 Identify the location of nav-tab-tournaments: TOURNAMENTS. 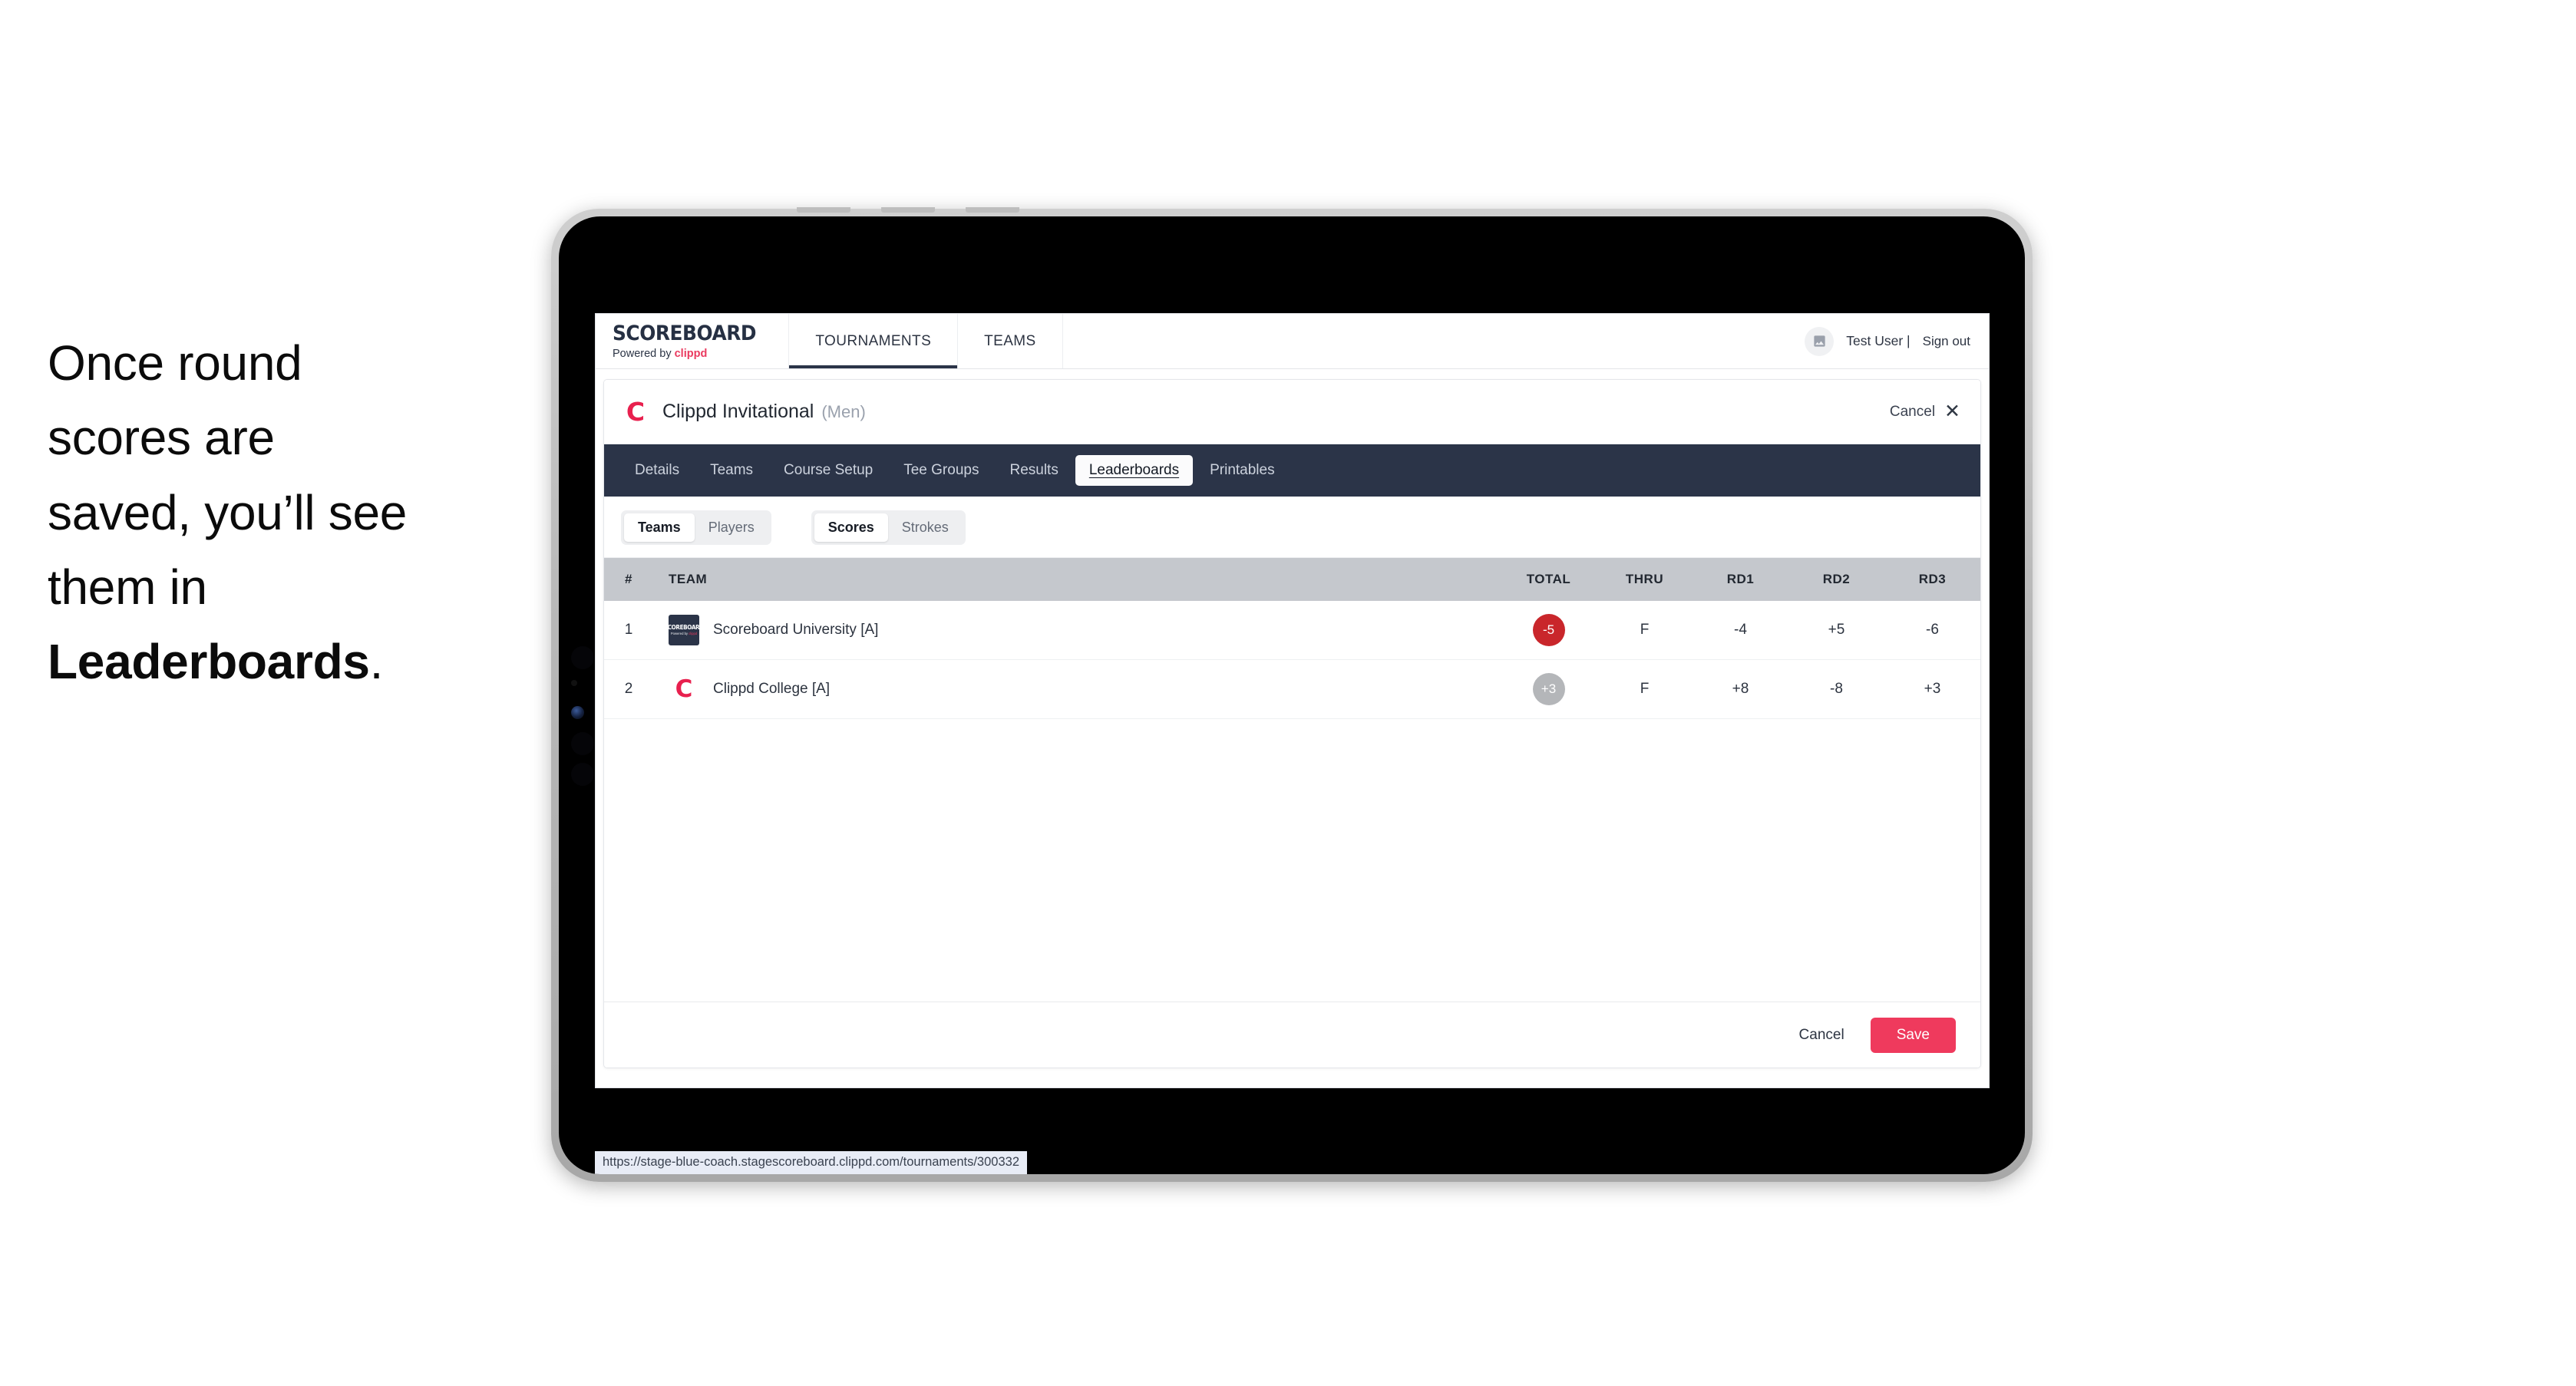
(874, 341).